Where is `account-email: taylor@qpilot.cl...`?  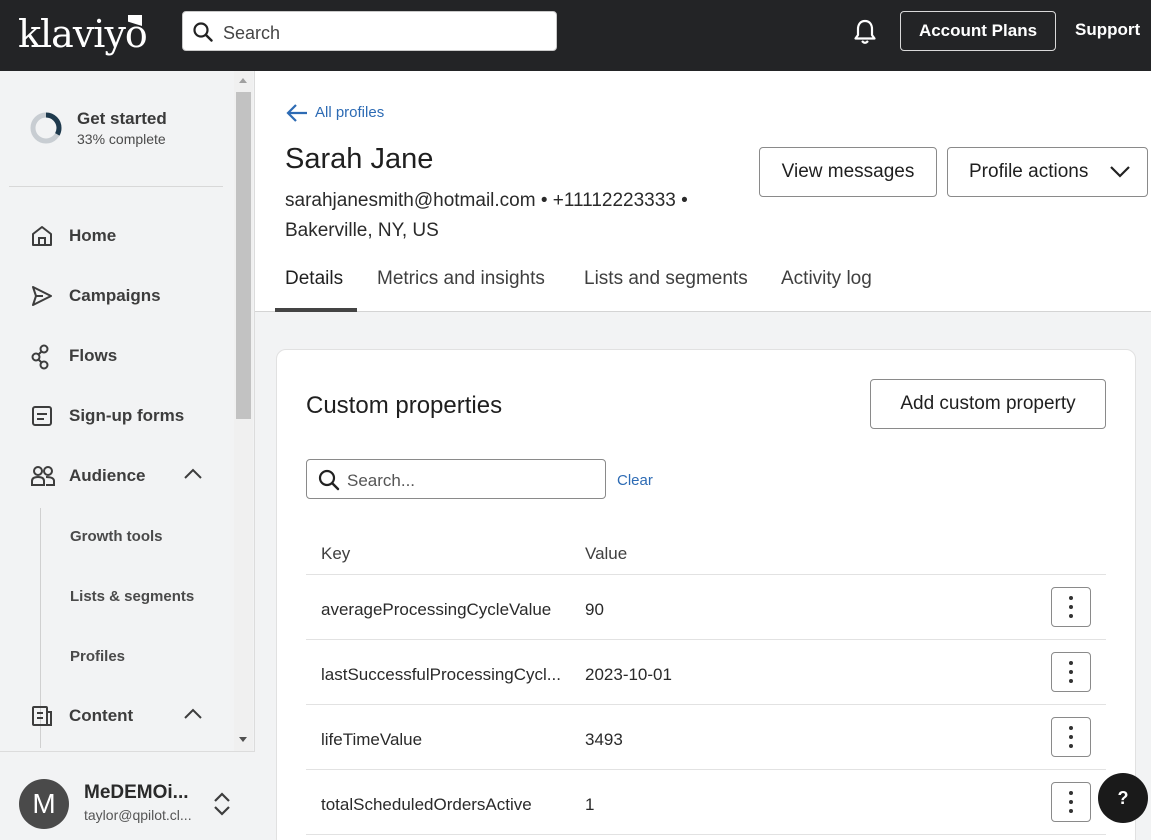 account-email: taylor@qpilot.cl... is located at coordinates (138, 815).